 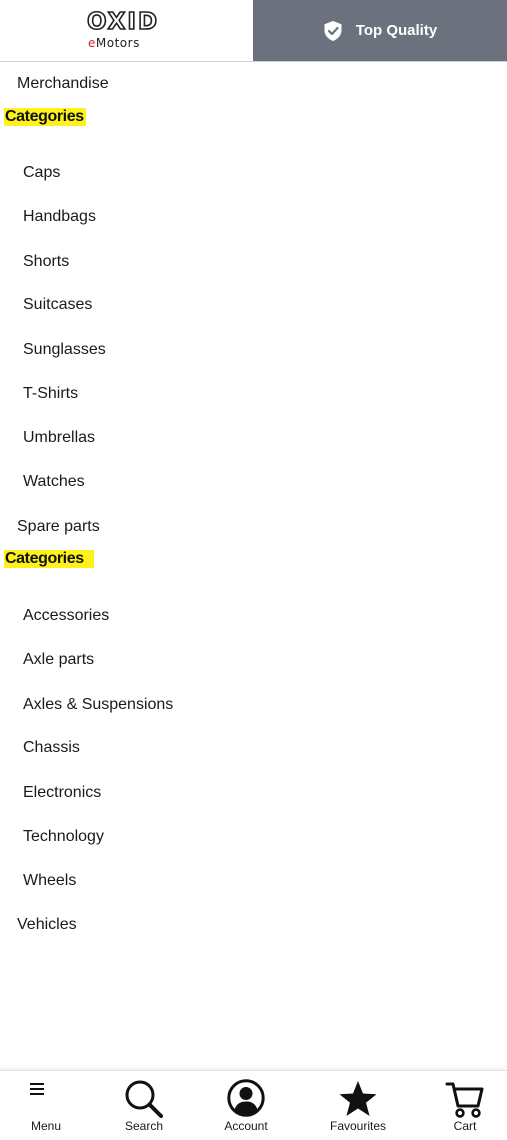 What do you see at coordinates (123, 22) in the screenshot?
I see `logo-wordmark: OXID` at bounding box center [123, 22].